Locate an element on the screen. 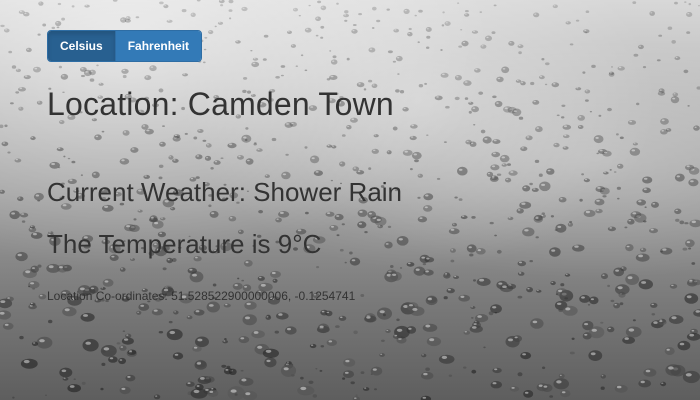 This screenshot has height=400, width=700. current-weather: Current Weather: Shower Rain is located at coordinates (225, 192).